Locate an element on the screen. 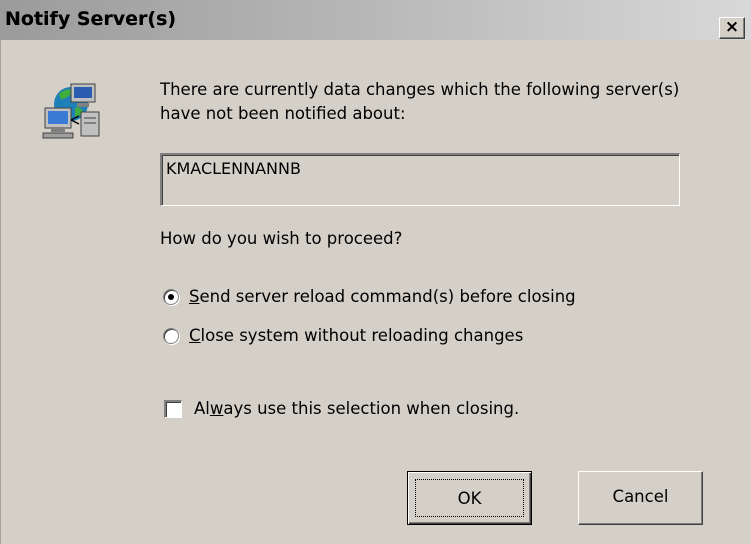  ok-button-label: OK is located at coordinates (469, 498).